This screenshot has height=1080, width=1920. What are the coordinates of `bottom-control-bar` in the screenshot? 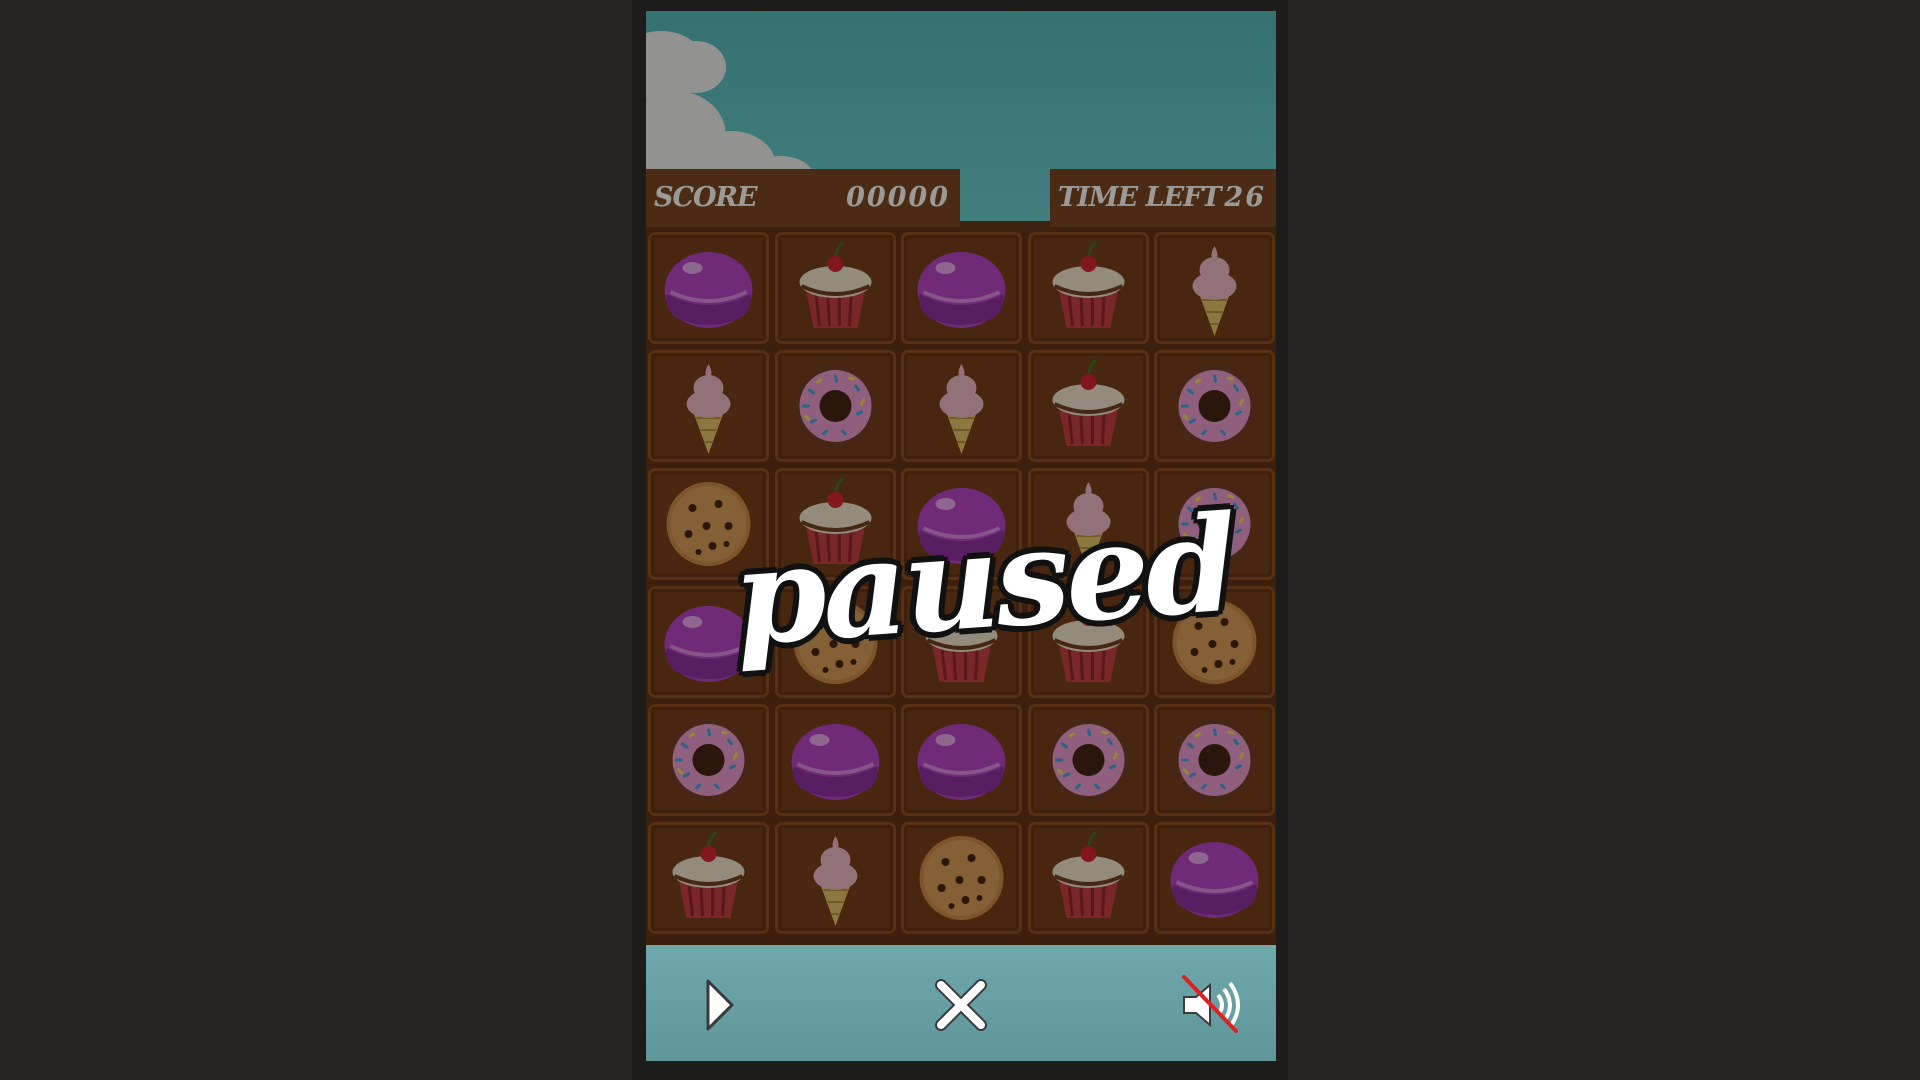 It's located at (961, 1003).